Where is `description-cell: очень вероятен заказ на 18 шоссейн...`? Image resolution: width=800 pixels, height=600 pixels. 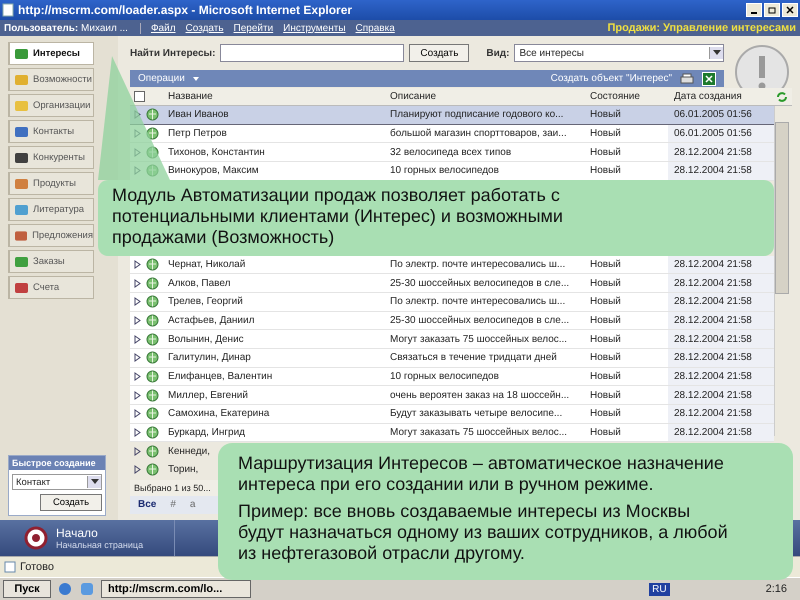 description-cell: очень вероятен заказ на 18 шоссейн... is located at coordinates (480, 395).